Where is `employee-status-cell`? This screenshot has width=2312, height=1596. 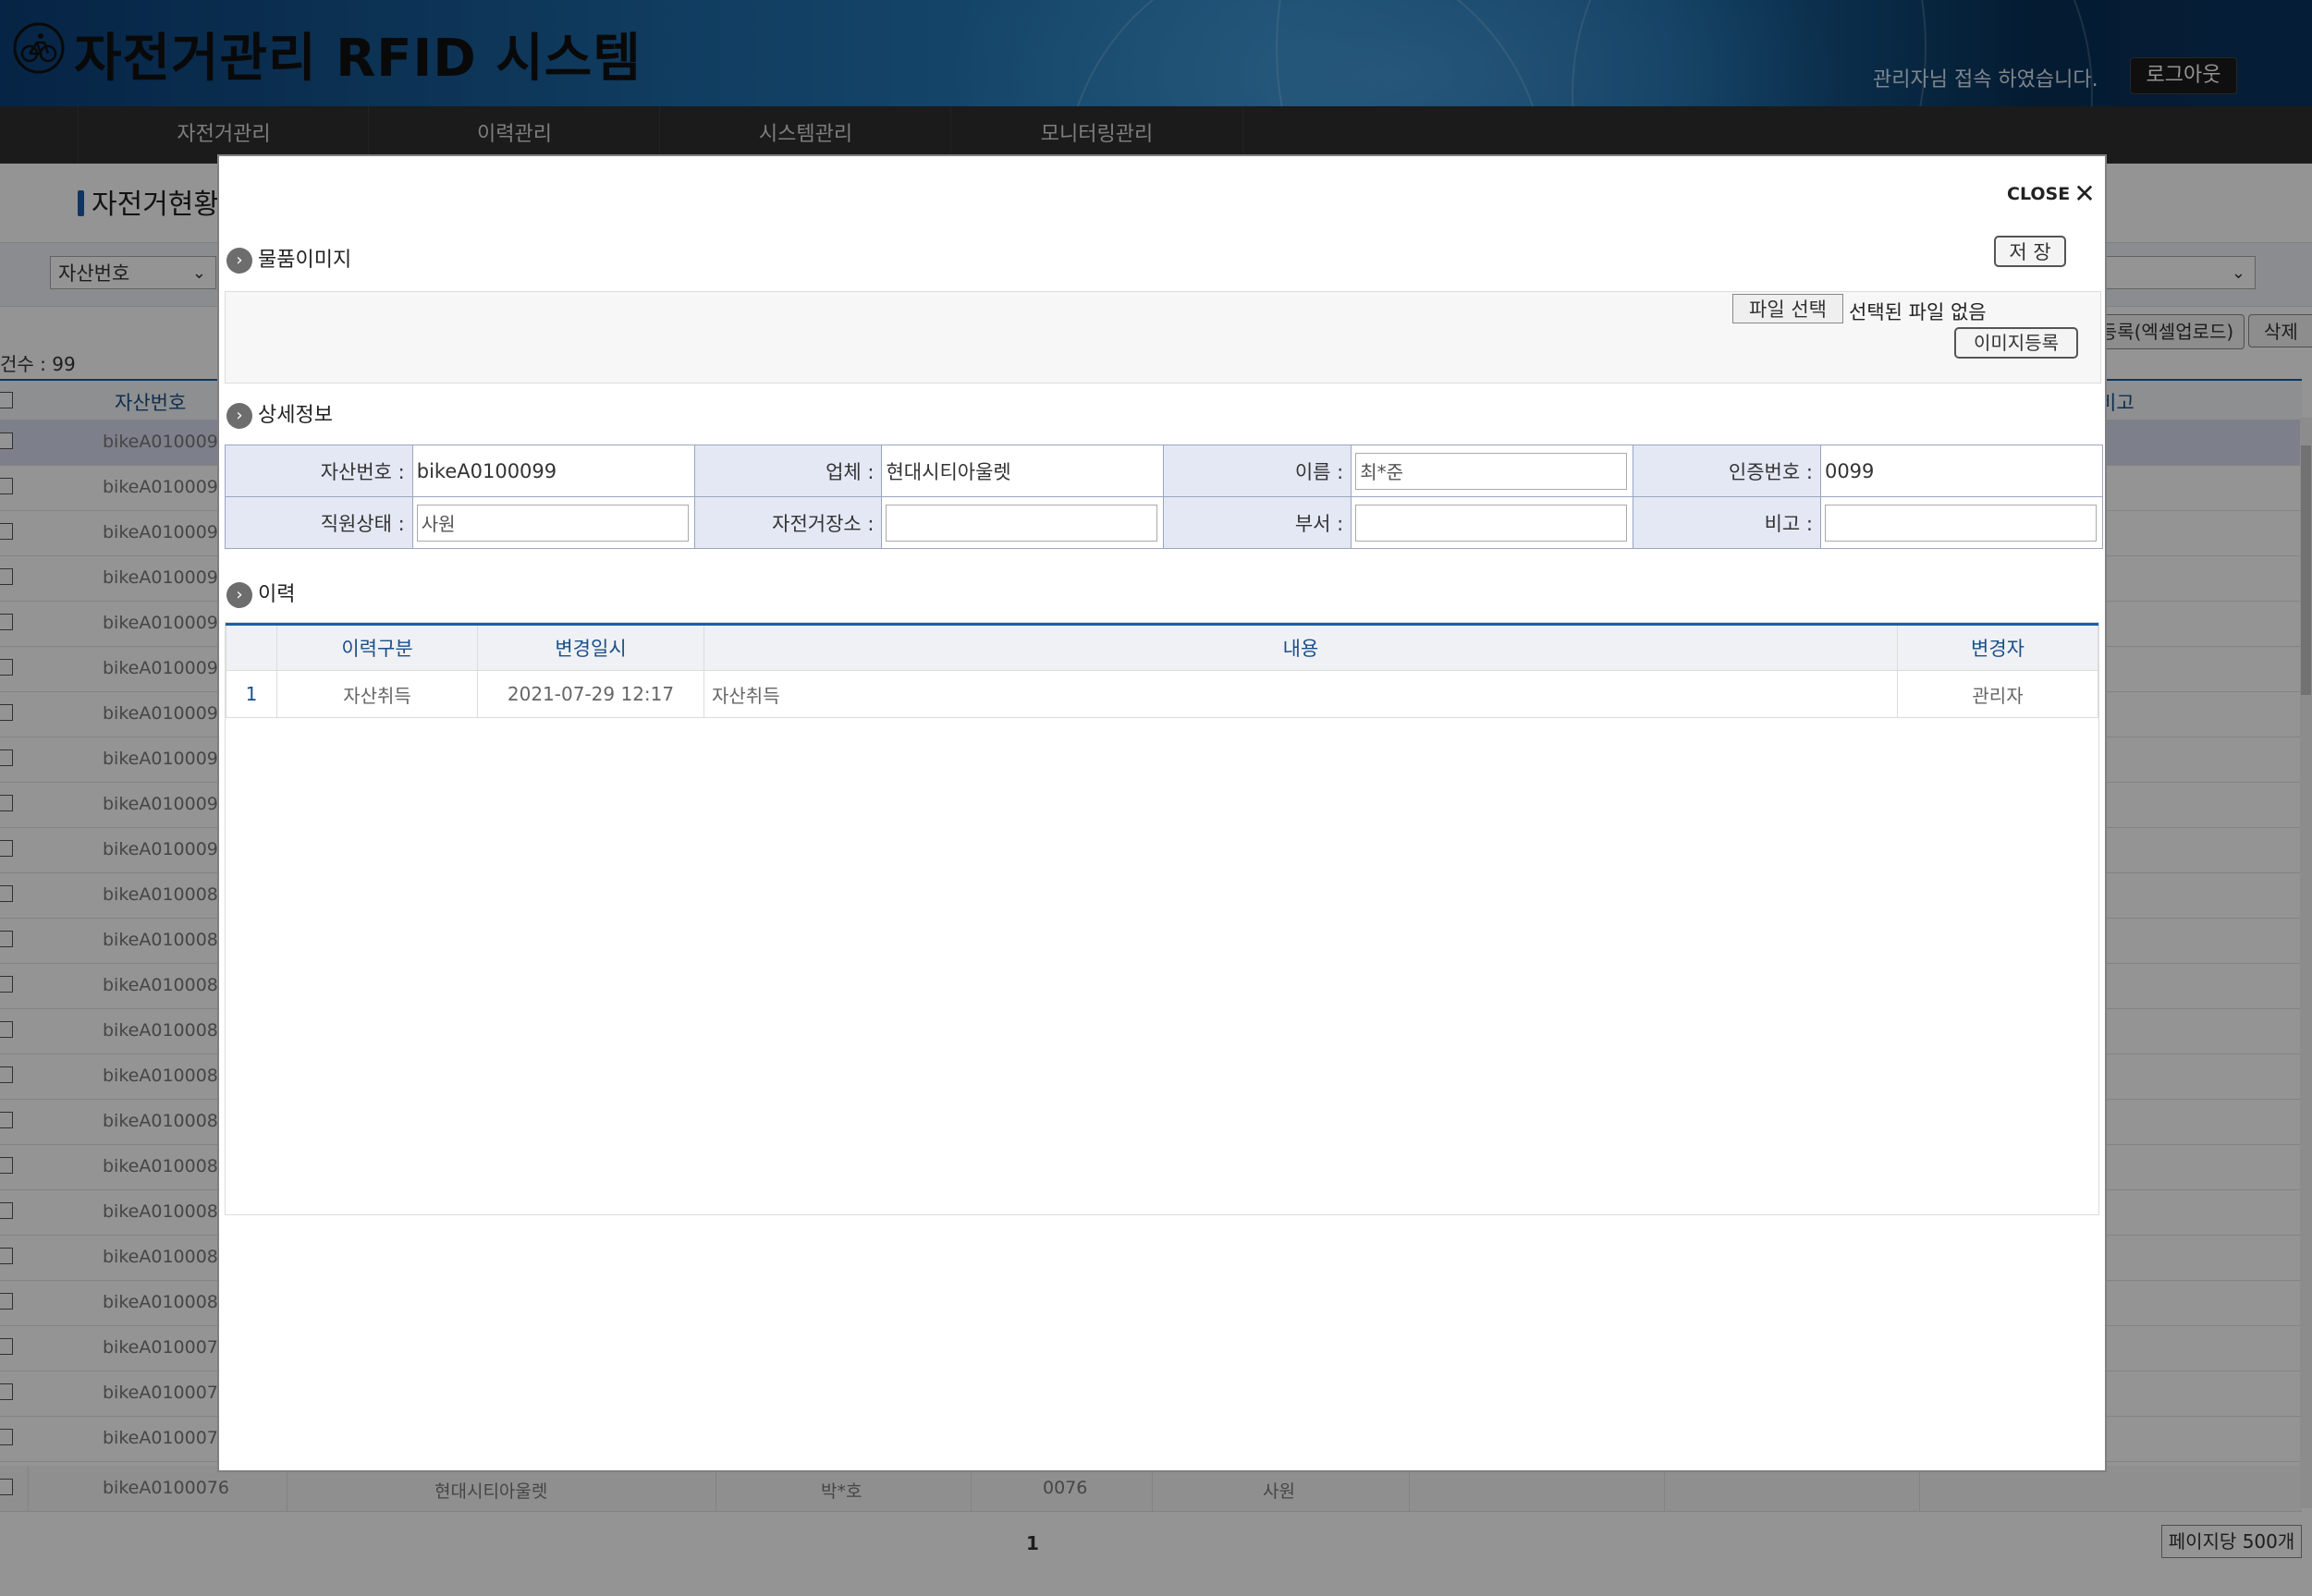
employee-status-cell is located at coordinates (553, 522).